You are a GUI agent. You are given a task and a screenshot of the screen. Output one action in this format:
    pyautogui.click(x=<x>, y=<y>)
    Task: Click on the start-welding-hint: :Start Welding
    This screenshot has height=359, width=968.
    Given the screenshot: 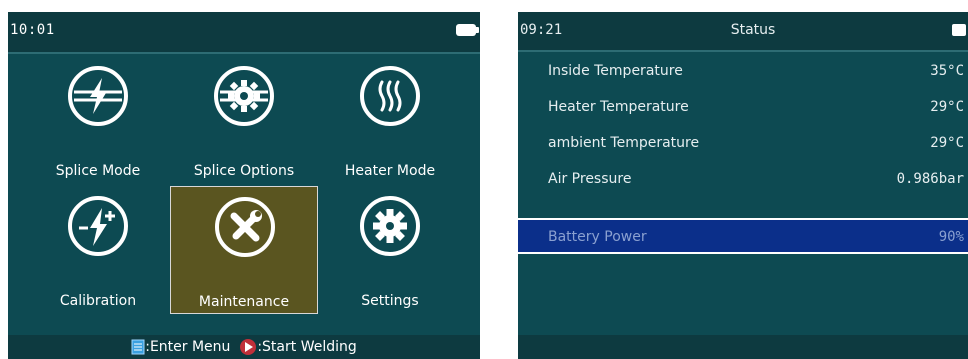 What is the action you would take?
    pyautogui.click(x=307, y=347)
    